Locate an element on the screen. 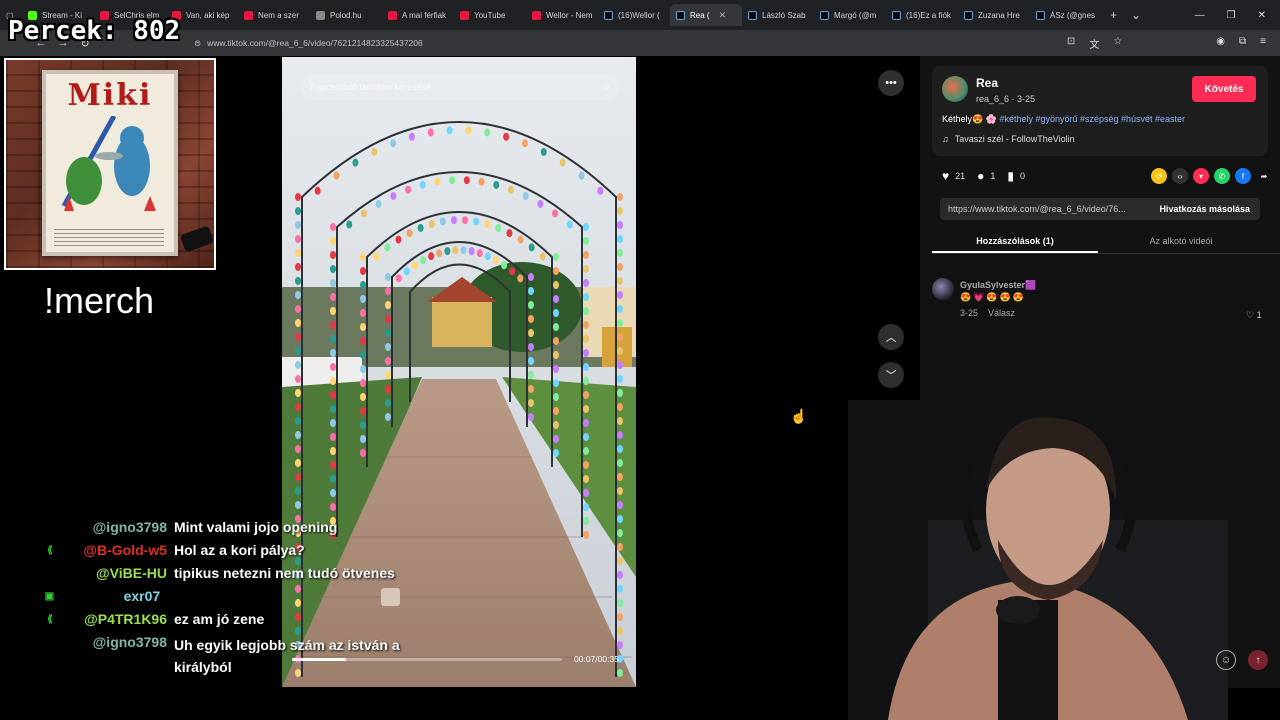 This screenshot has width=1280, height=720. browser-tab: (16)Ez a fiók is located at coordinates (922, 15).